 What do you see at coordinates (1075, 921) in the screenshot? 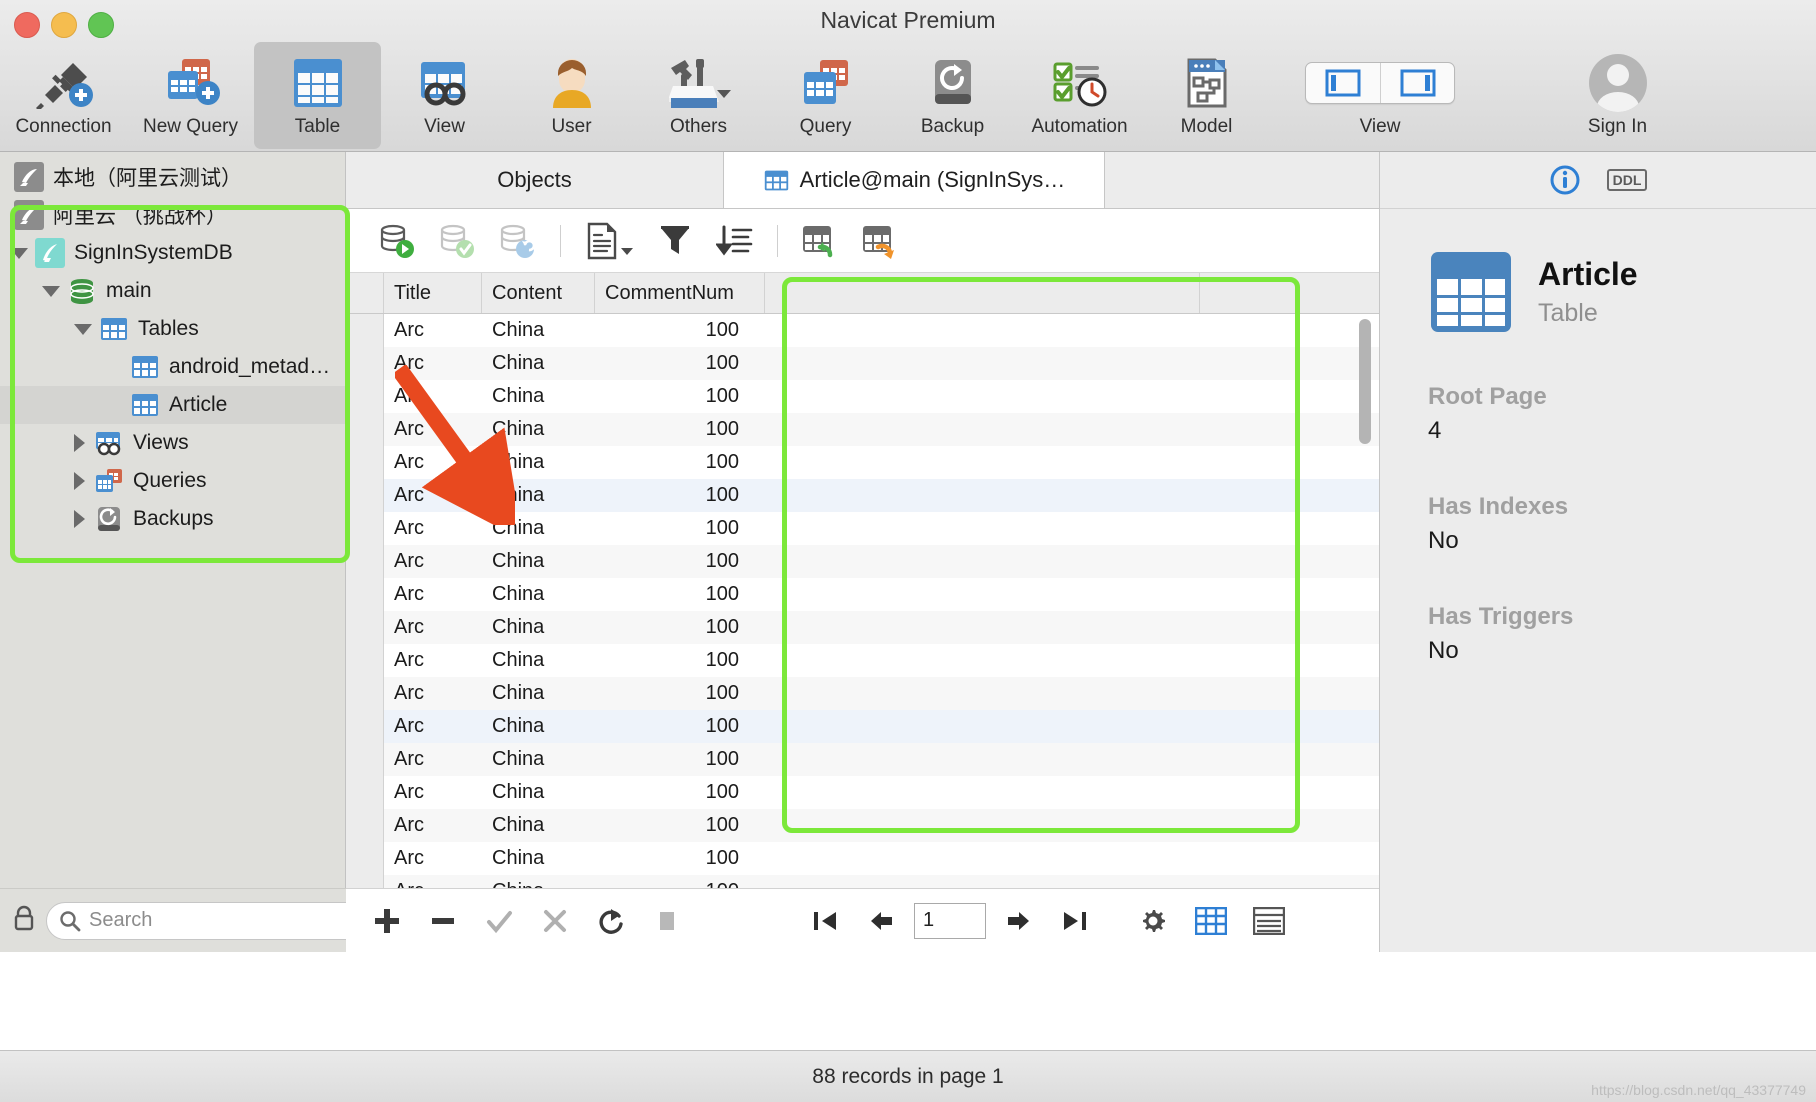
I see `last-page-icon` at bounding box center [1075, 921].